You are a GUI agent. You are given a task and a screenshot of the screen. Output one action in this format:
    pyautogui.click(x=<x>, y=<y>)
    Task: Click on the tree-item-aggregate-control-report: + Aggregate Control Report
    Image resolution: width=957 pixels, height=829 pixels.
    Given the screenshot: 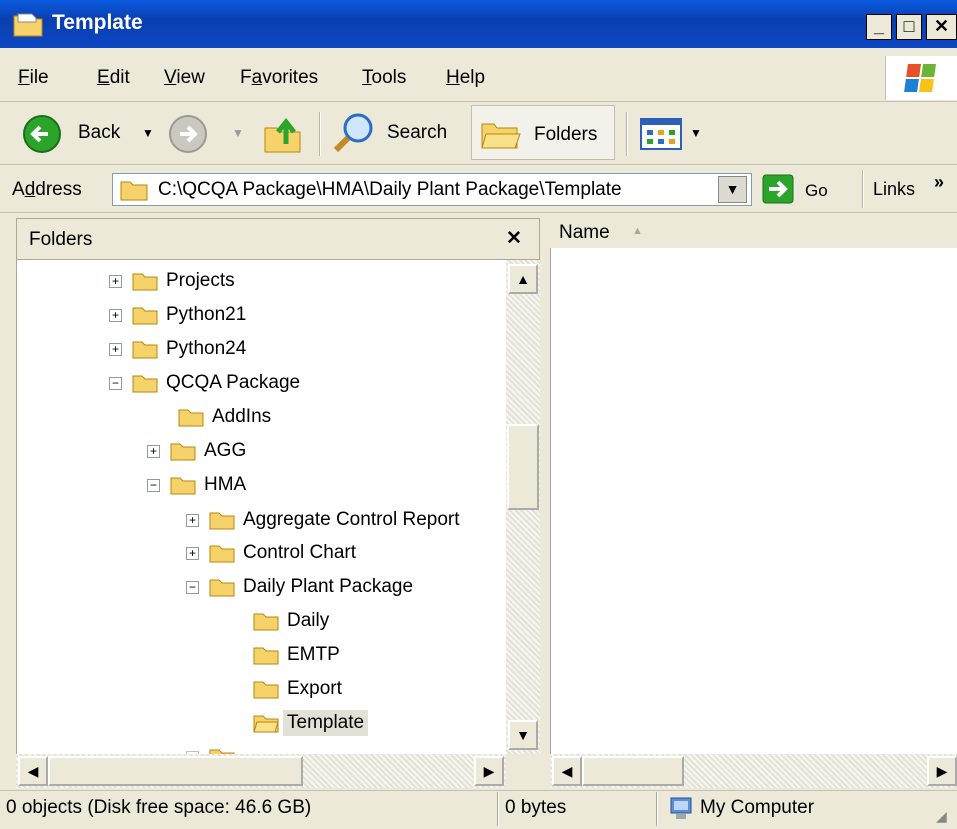 What is the action you would take?
    pyautogui.click(x=323, y=520)
    